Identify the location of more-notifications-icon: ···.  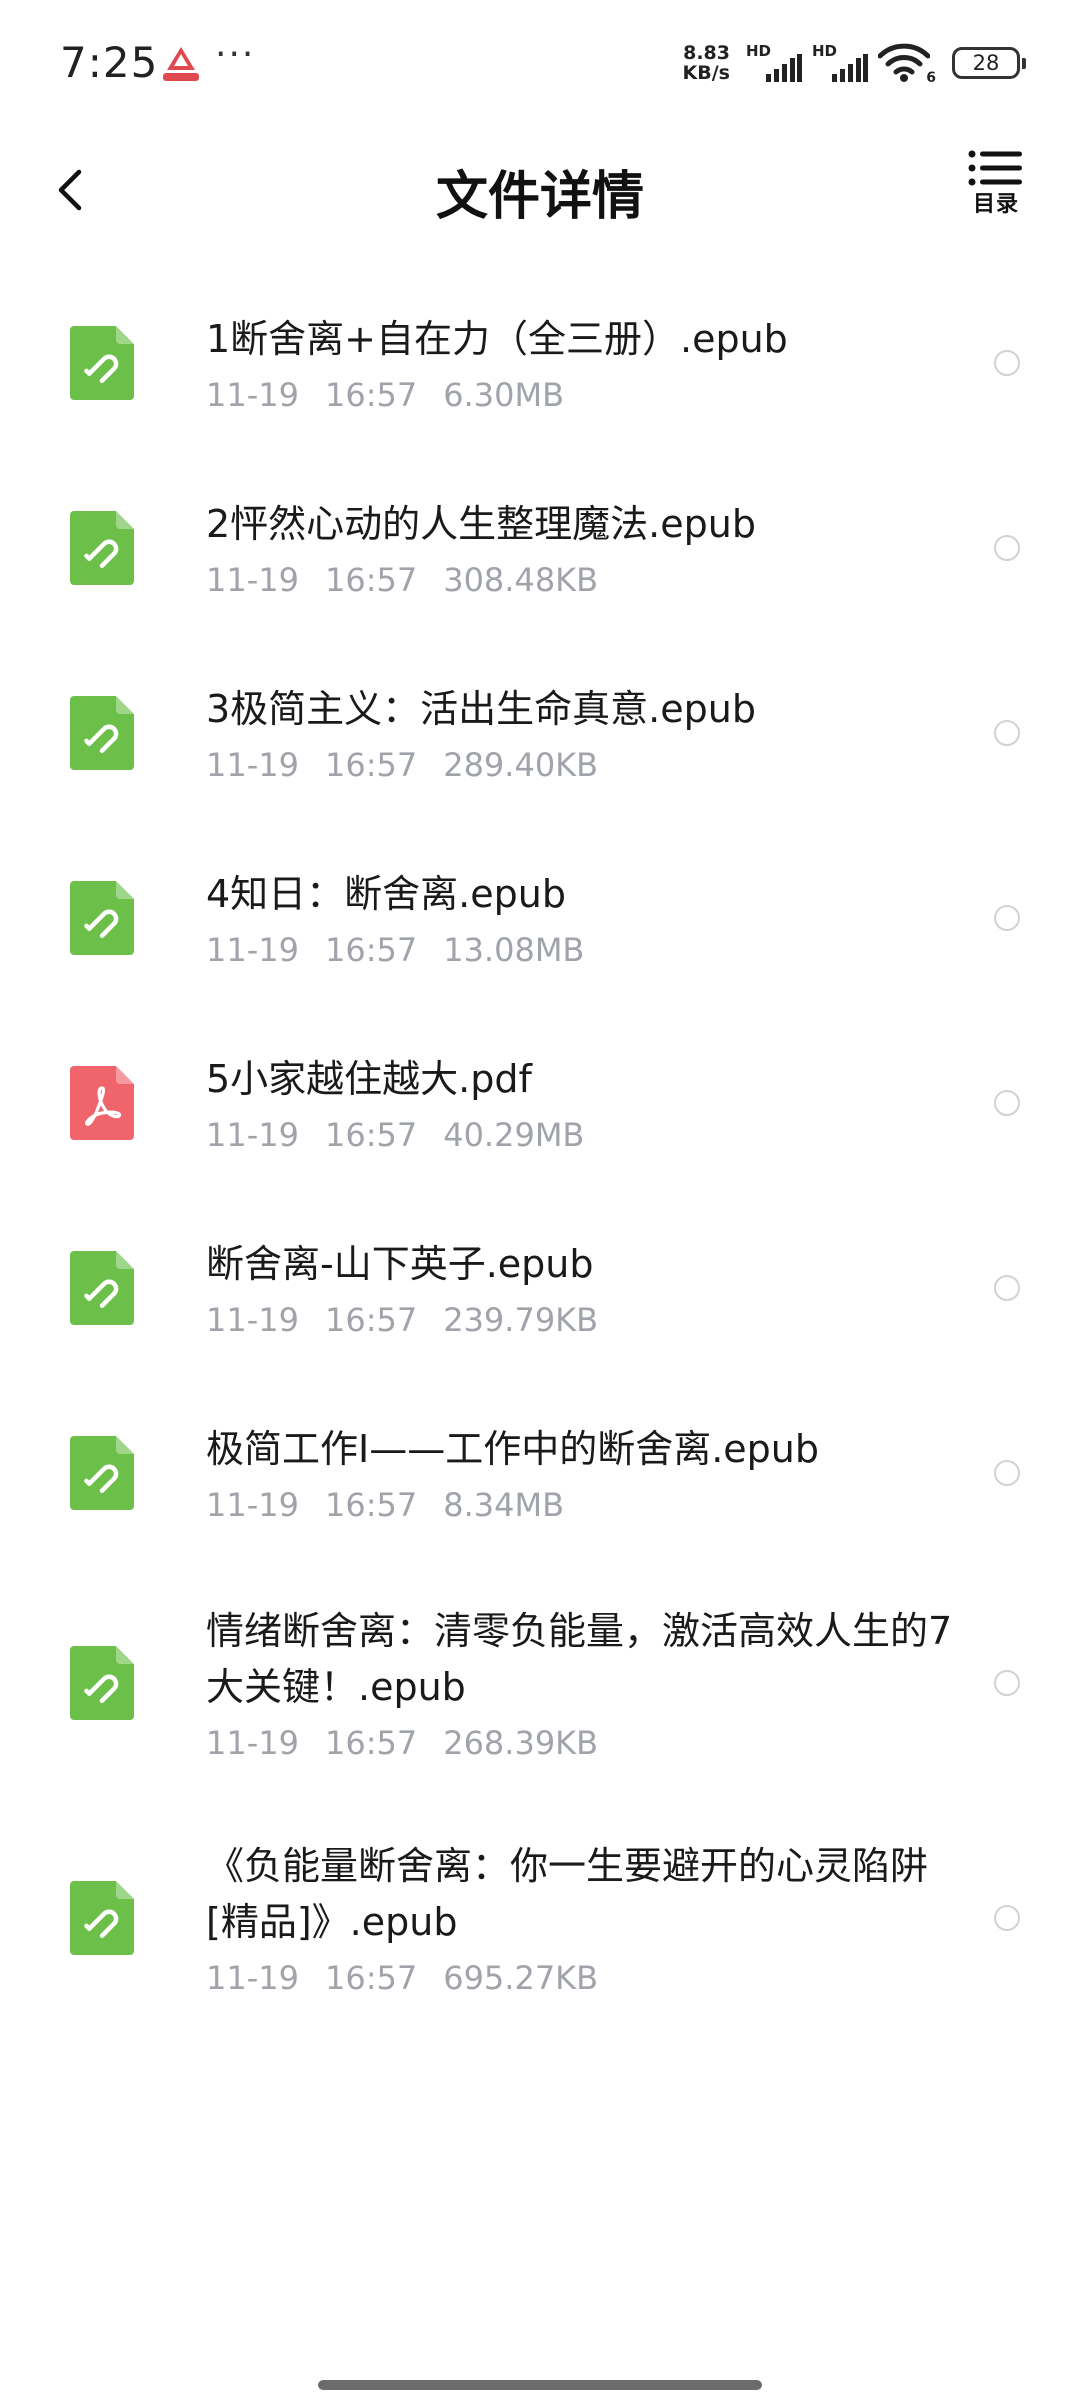
(235, 54).